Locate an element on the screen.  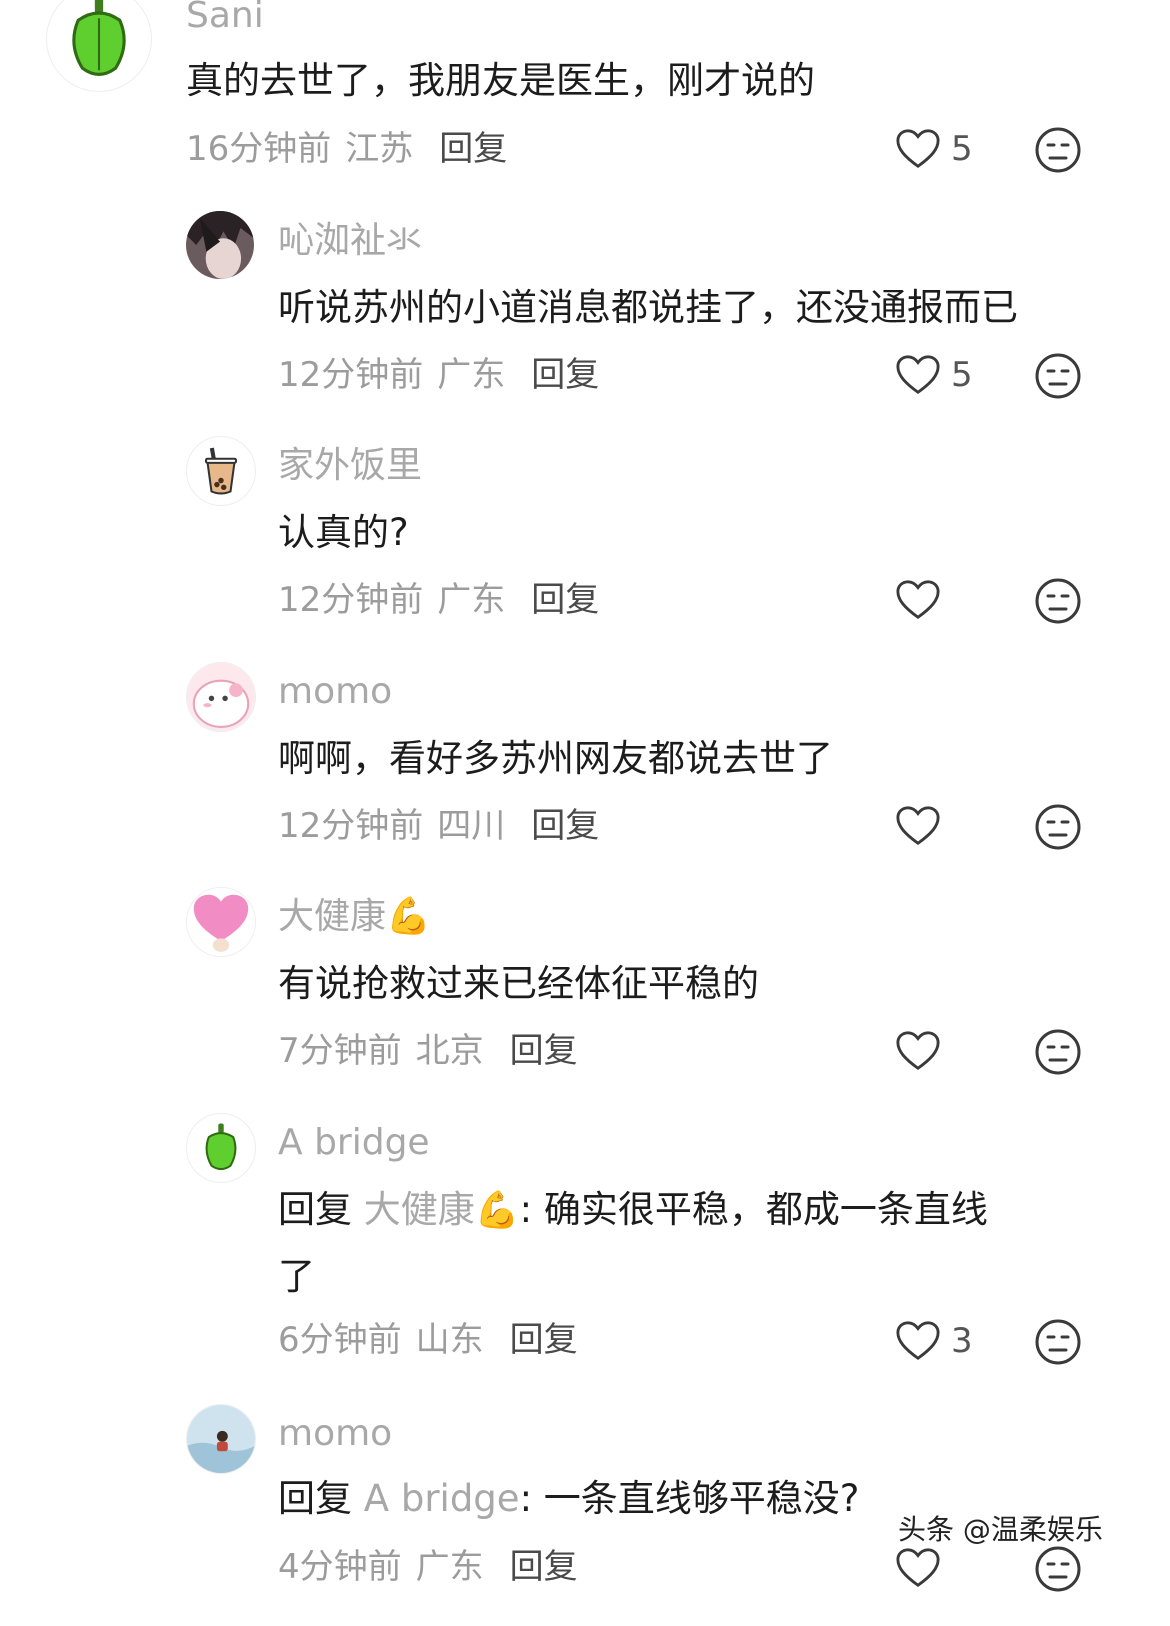
reply-to-name: 大健康 is located at coordinates (419, 1209).